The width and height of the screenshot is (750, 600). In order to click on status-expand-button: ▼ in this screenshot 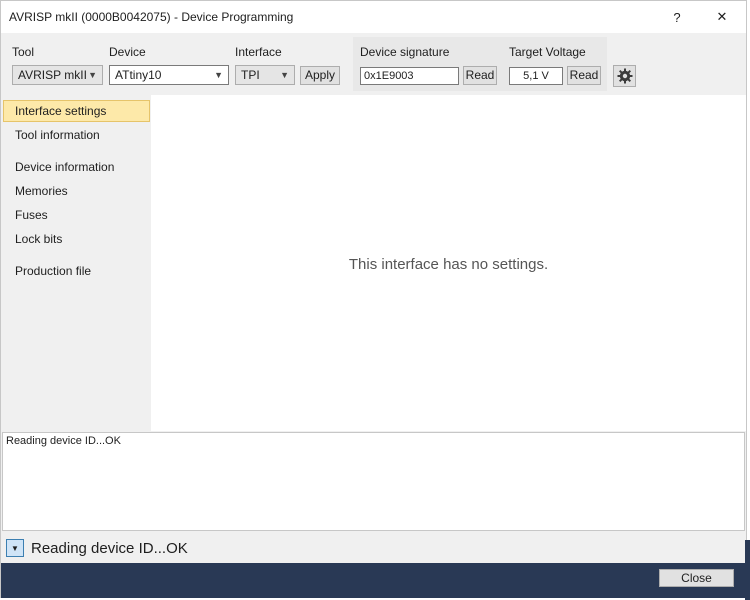, I will do `click(15, 548)`.